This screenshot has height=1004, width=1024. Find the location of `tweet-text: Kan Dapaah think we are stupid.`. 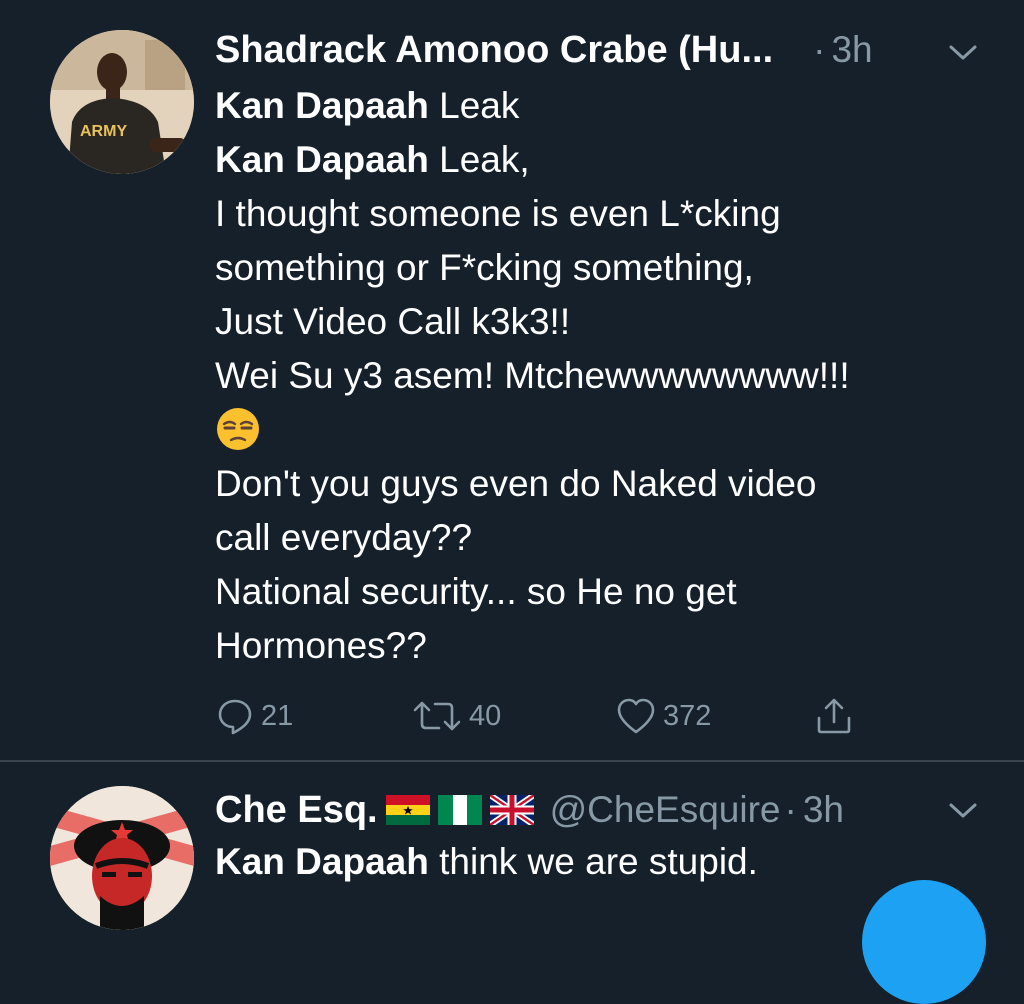

tweet-text: Kan Dapaah think we are stupid. is located at coordinates (610, 862).